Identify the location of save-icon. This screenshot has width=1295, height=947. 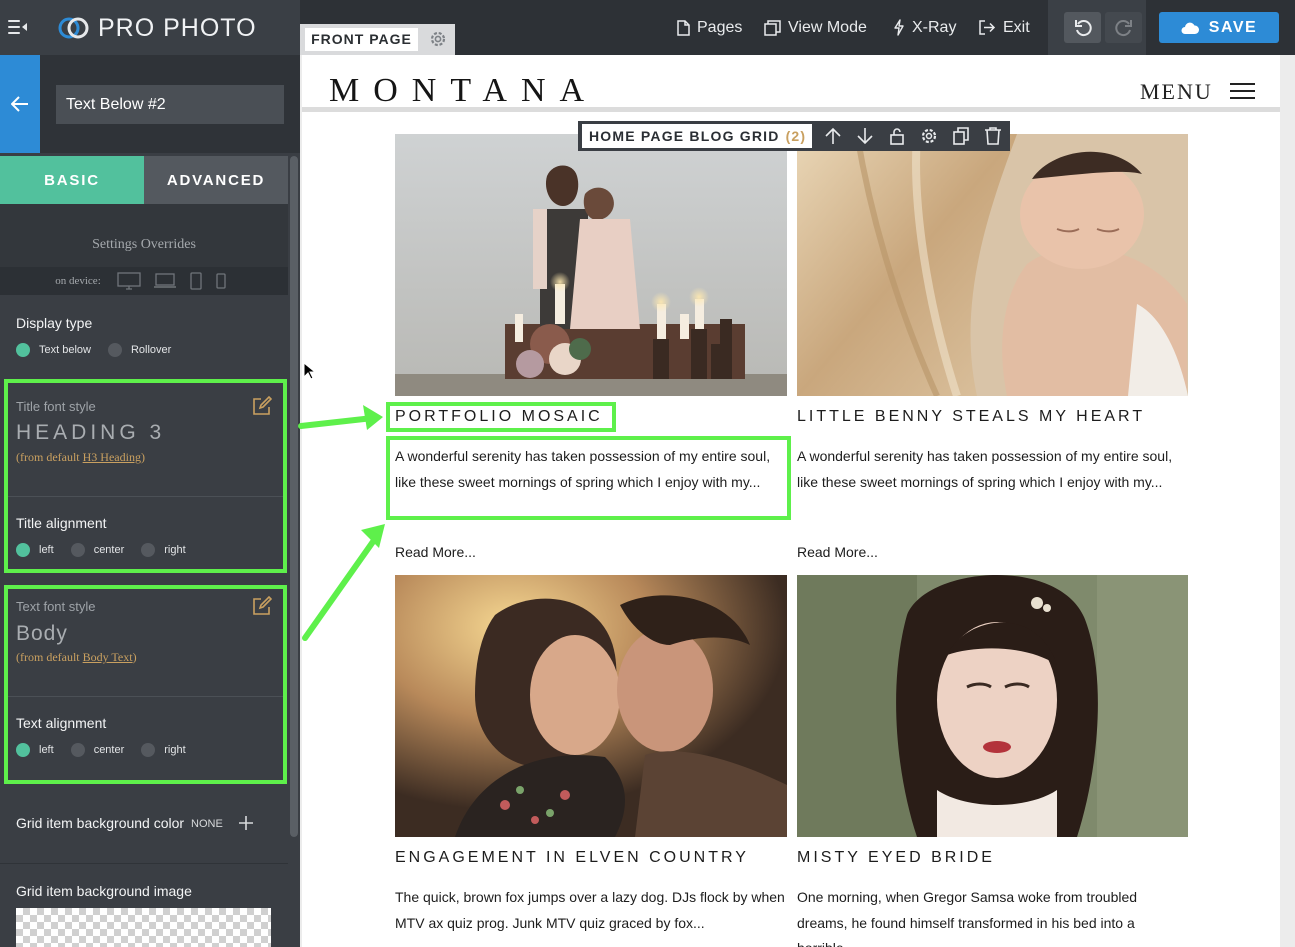
(1190, 28).